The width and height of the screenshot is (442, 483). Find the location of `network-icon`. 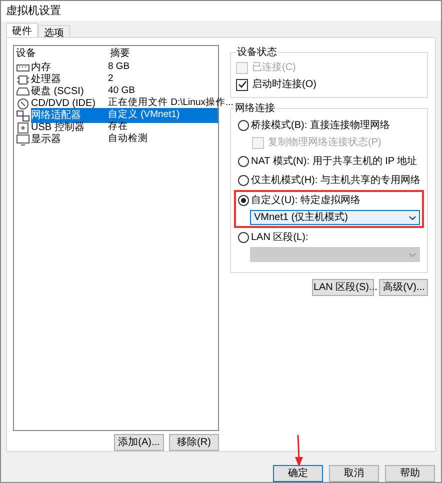

network-icon is located at coordinates (23, 116).